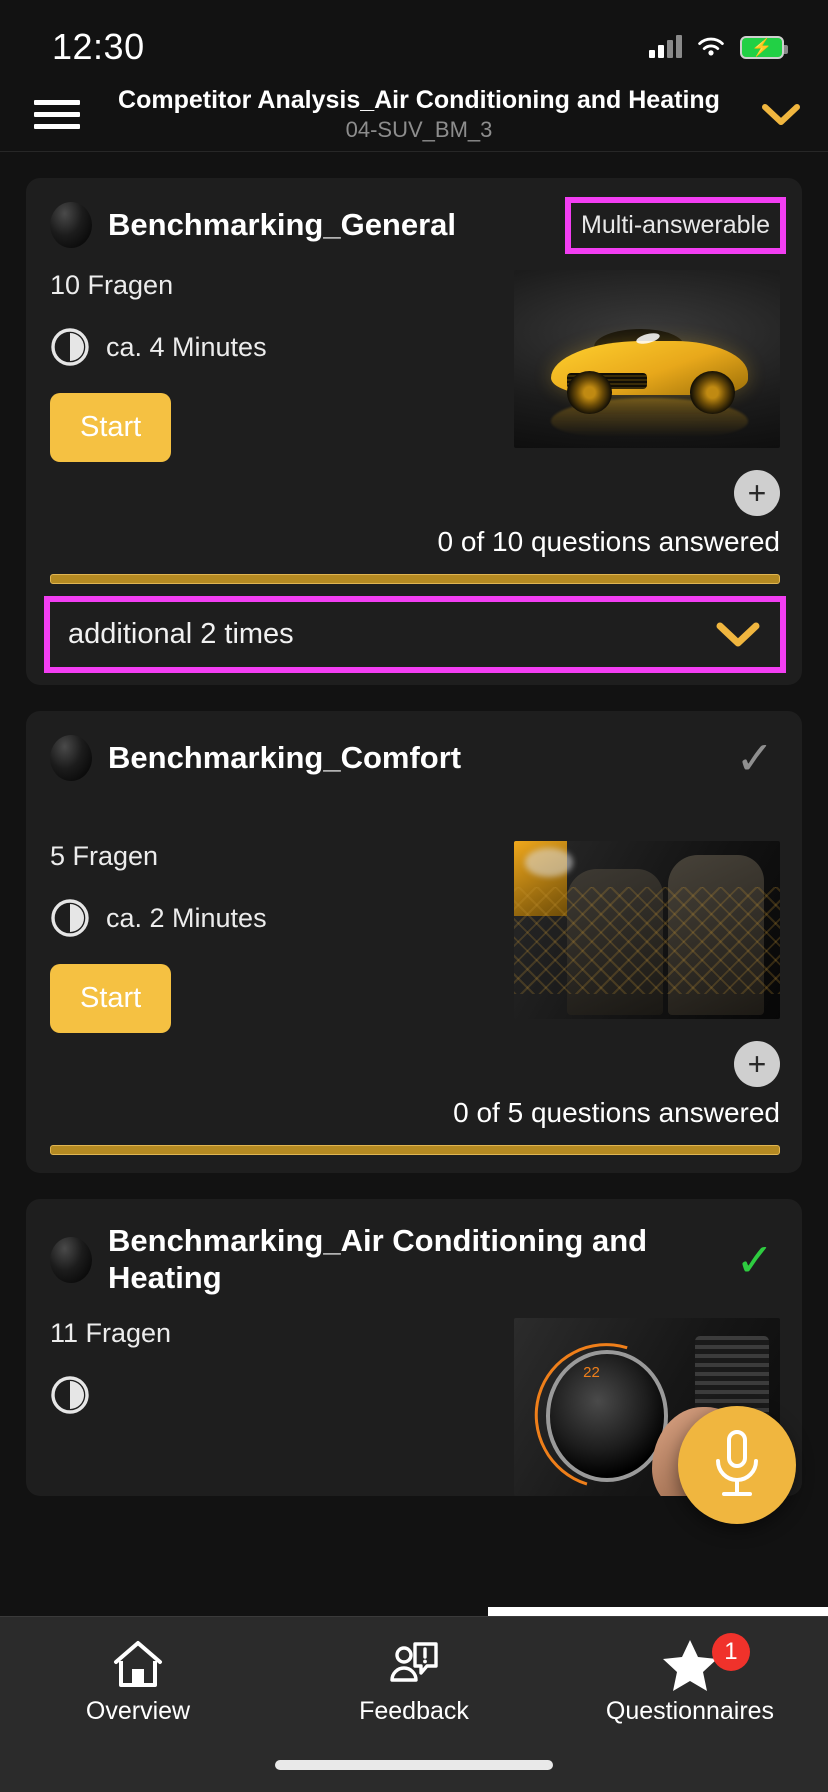 The image size is (828, 1792). What do you see at coordinates (276, 347) in the screenshot?
I see `duration-row: ca. 4 Minutes` at bounding box center [276, 347].